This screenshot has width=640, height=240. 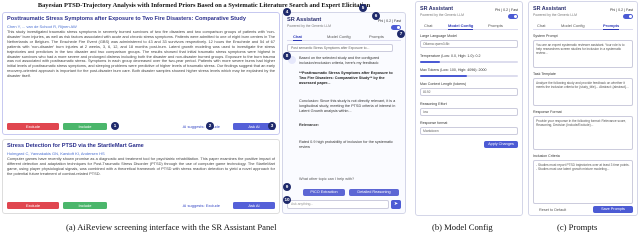 What do you see at coordinates (469, 131) in the screenshot?
I see `format-select: Markdown` at bounding box center [469, 131].